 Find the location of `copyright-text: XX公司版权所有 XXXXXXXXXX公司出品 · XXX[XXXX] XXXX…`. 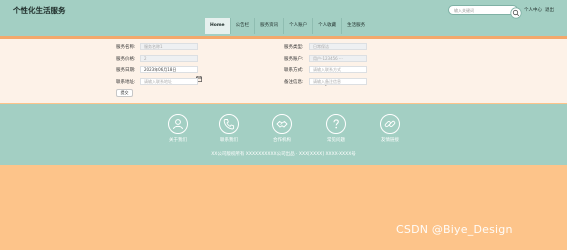

copyright-text: XX公司版权所有 XXXXXXXXXX公司出品 · XXX[XXXX] XXXX… is located at coordinates (283, 154).